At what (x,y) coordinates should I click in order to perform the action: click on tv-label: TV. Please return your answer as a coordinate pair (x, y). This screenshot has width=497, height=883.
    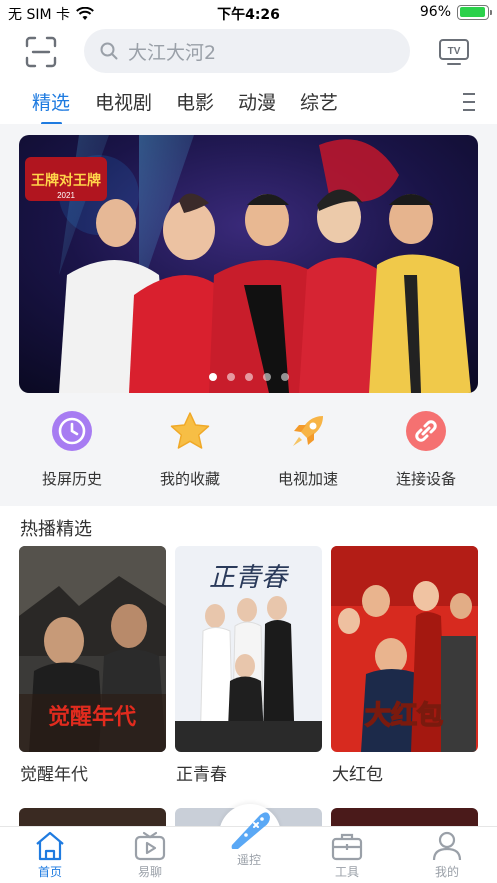
    Looking at the image, I should click on (454, 51).